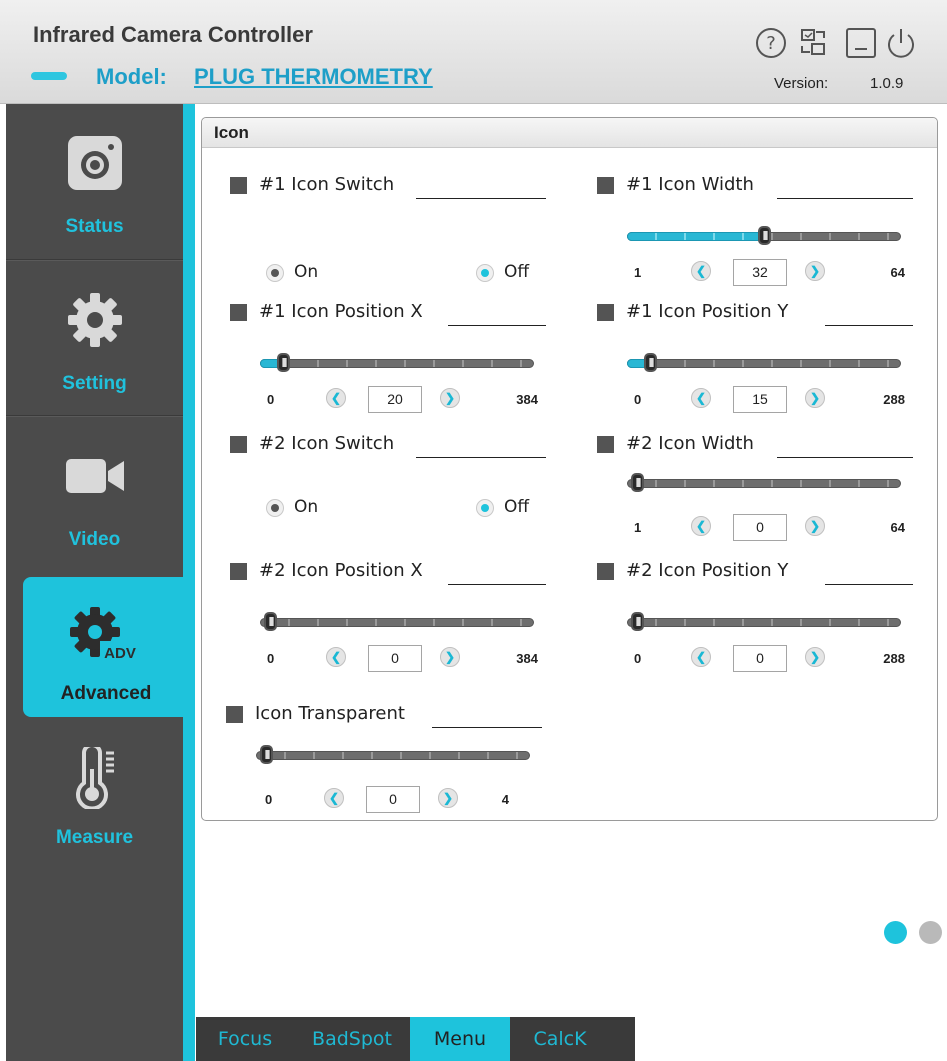 This screenshot has height=1061, width=947. I want to click on control-label: Icon Transparent, so click(330, 713).